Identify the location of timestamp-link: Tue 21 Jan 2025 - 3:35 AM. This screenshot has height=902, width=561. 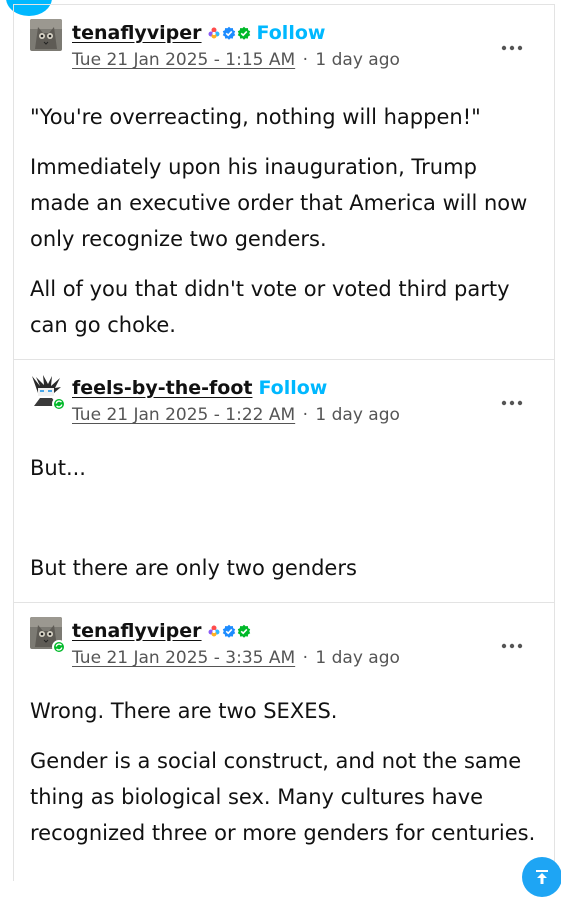
(183, 658).